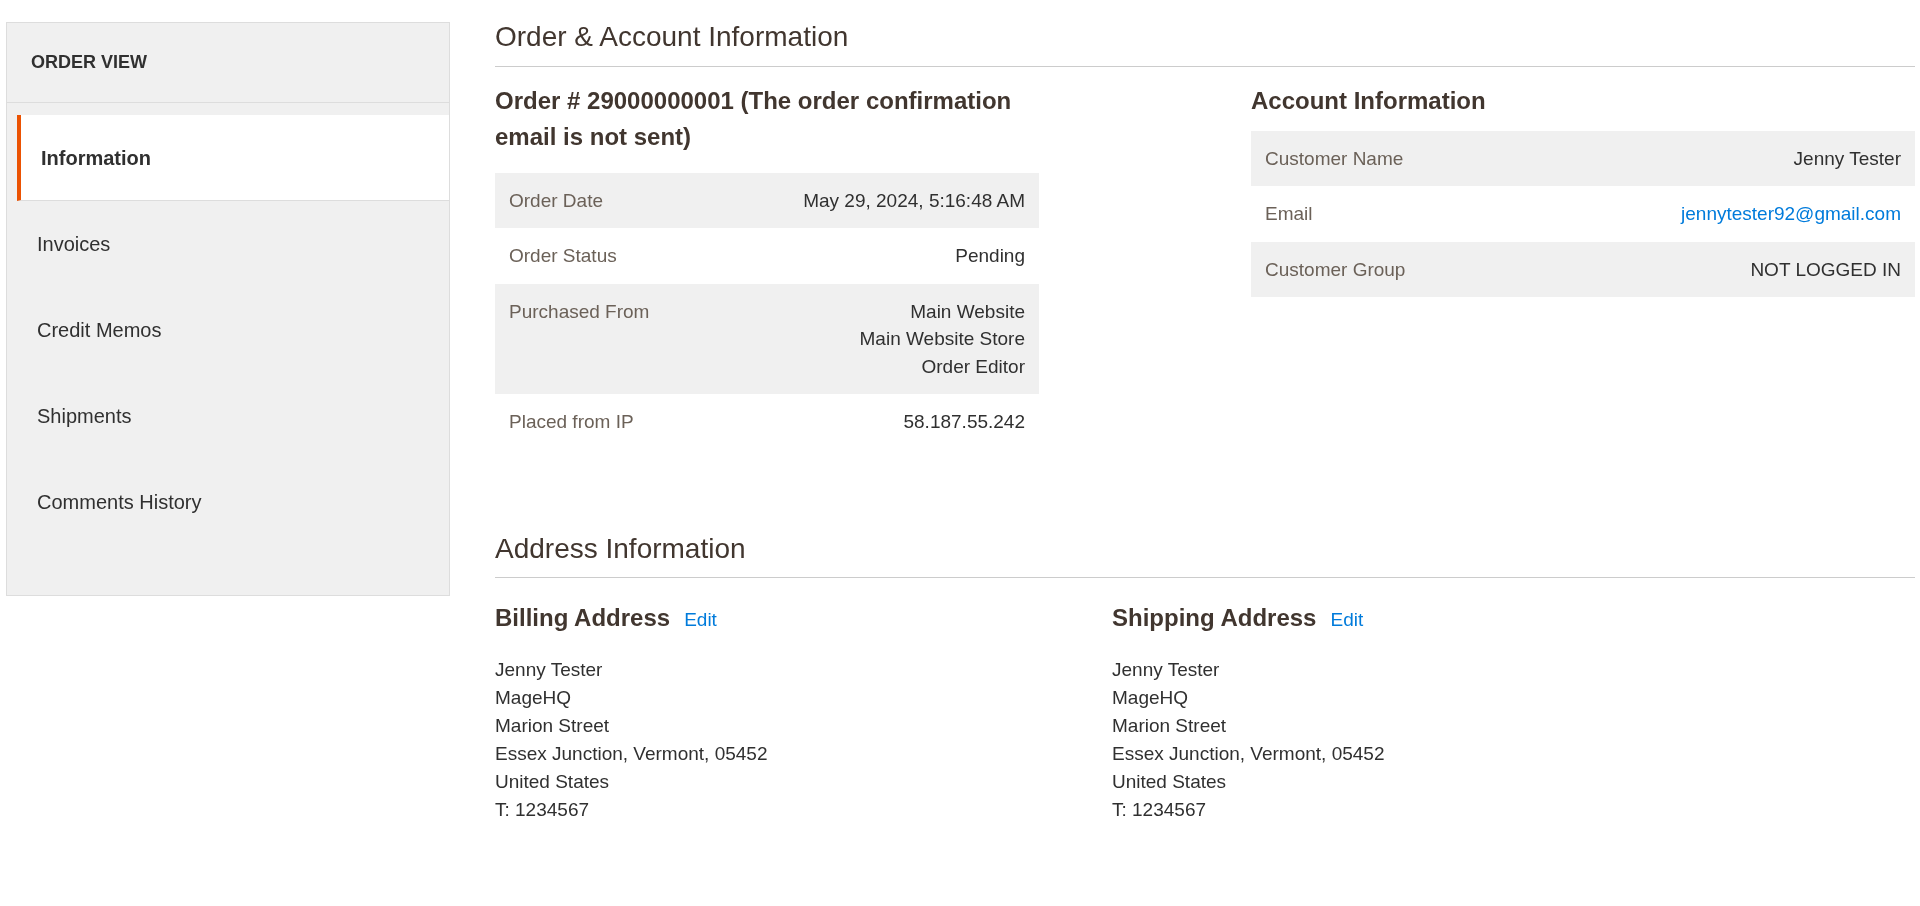 The height and width of the screenshot is (906, 1920). What do you see at coordinates (605, 200) in the screenshot?
I see `row-label: Order Date` at bounding box center [605, 200].